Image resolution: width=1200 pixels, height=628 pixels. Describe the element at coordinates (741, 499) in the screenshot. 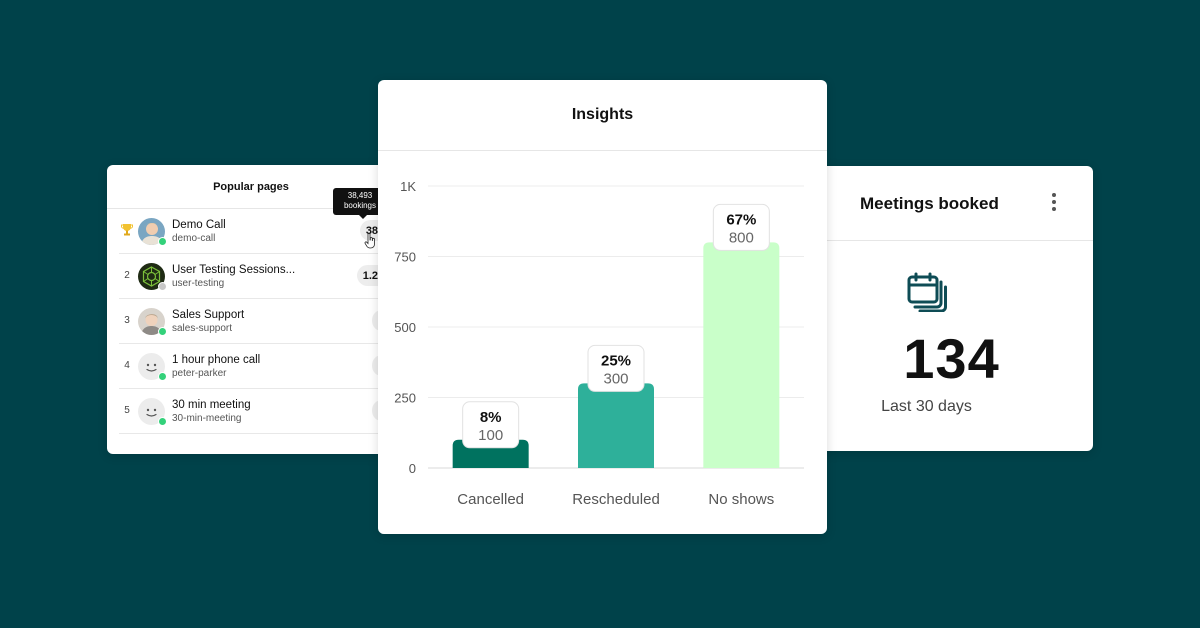

I see `x-tick-label: No shows` at that location.